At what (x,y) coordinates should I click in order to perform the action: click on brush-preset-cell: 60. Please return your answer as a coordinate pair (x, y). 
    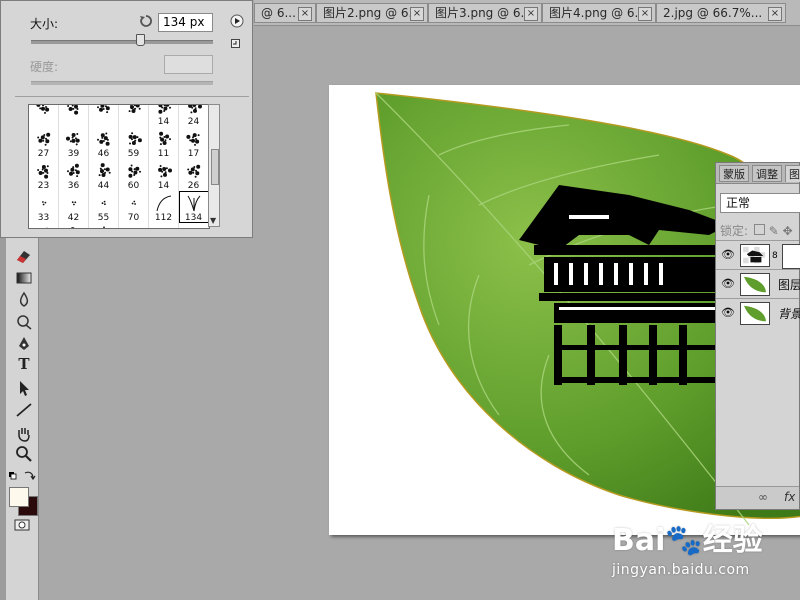
    Looking at the image, I should click on (134, 175).